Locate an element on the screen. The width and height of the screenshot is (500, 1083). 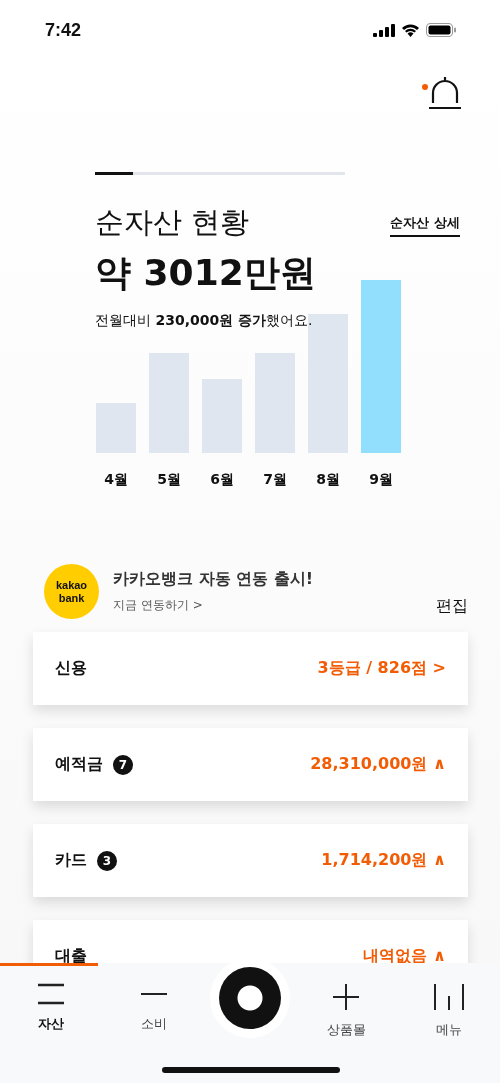
card-value: 3등급 / 826점 > is located at coordinates (381, 668).